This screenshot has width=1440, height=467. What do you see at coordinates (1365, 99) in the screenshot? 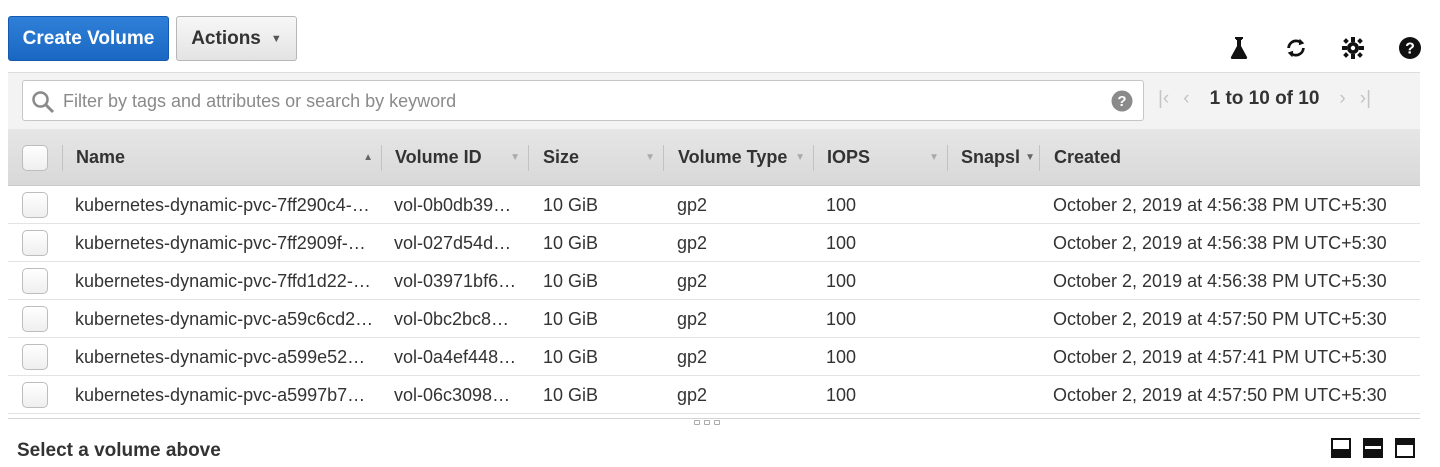
I see `last-page-icon: ›|` at bounding box center [1365, 99].